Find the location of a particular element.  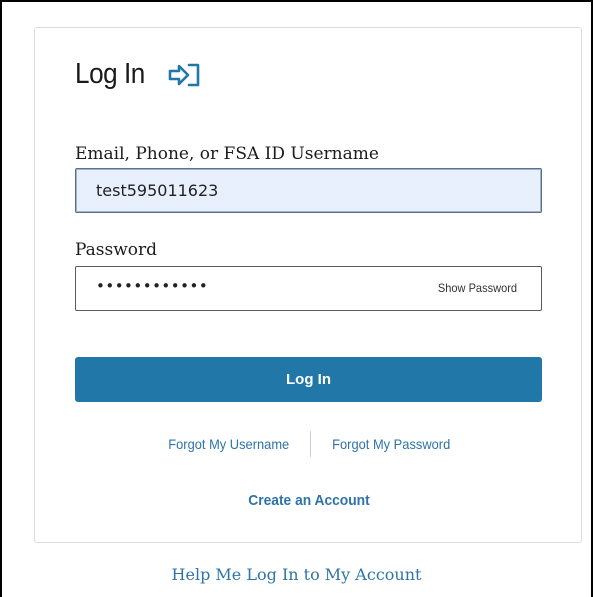

email-field: test595011623 is located at coordinates (308, 190).